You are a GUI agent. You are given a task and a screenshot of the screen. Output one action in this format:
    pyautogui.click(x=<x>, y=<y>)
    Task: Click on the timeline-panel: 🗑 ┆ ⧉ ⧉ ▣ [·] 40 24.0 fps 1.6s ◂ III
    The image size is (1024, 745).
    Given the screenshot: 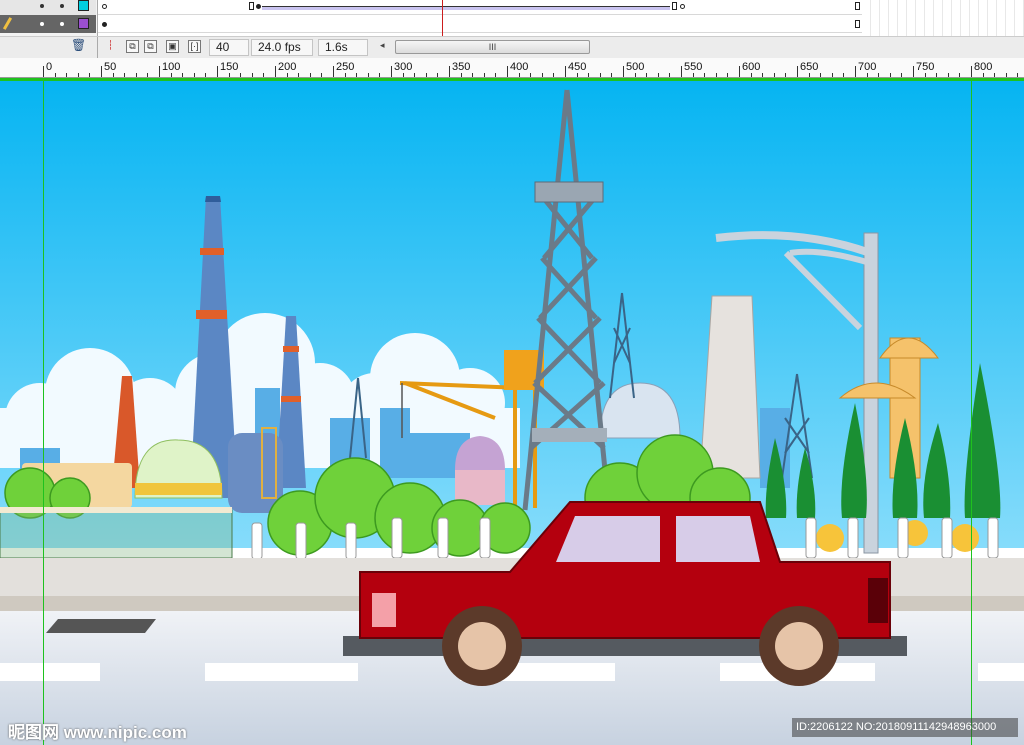 What is the action you would take?
    pyautogui.click(x=512, y=29)
    